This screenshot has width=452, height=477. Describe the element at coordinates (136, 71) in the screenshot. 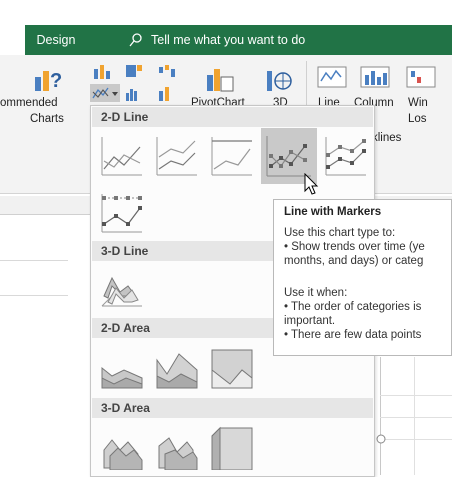

I see `hierarchy-chart-icon` at that location.